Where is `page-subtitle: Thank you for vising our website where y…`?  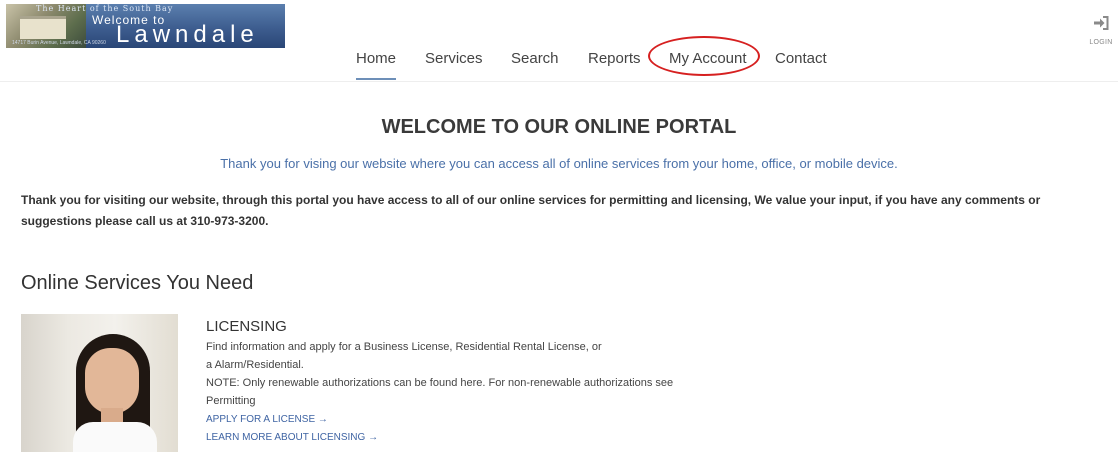 page-subtitle: Thank you for vising our website where y… is located at coordinates (559, 163).